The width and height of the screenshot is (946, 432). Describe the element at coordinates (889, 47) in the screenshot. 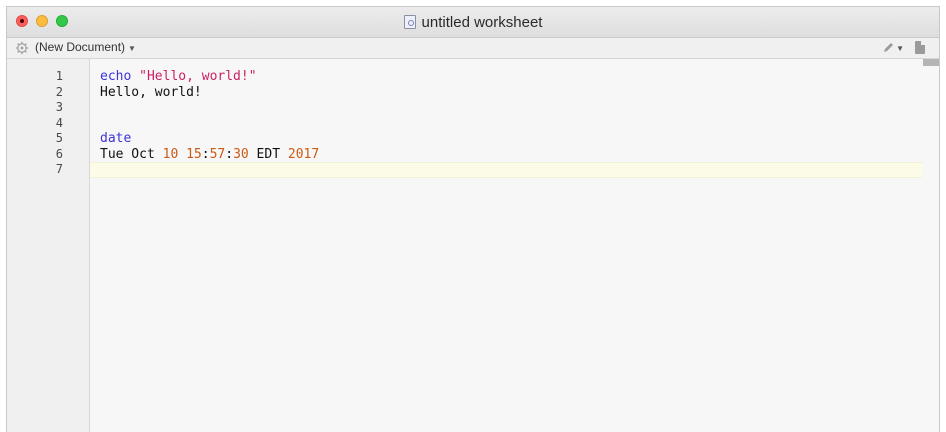

I see `pen-icon` at that location.